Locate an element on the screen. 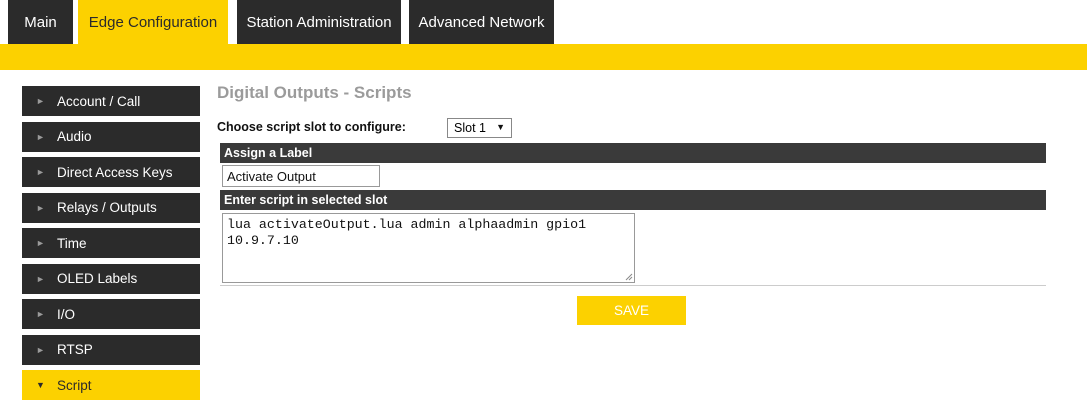  sidebar-item-label: I/O is located at coordinates (66, 314).